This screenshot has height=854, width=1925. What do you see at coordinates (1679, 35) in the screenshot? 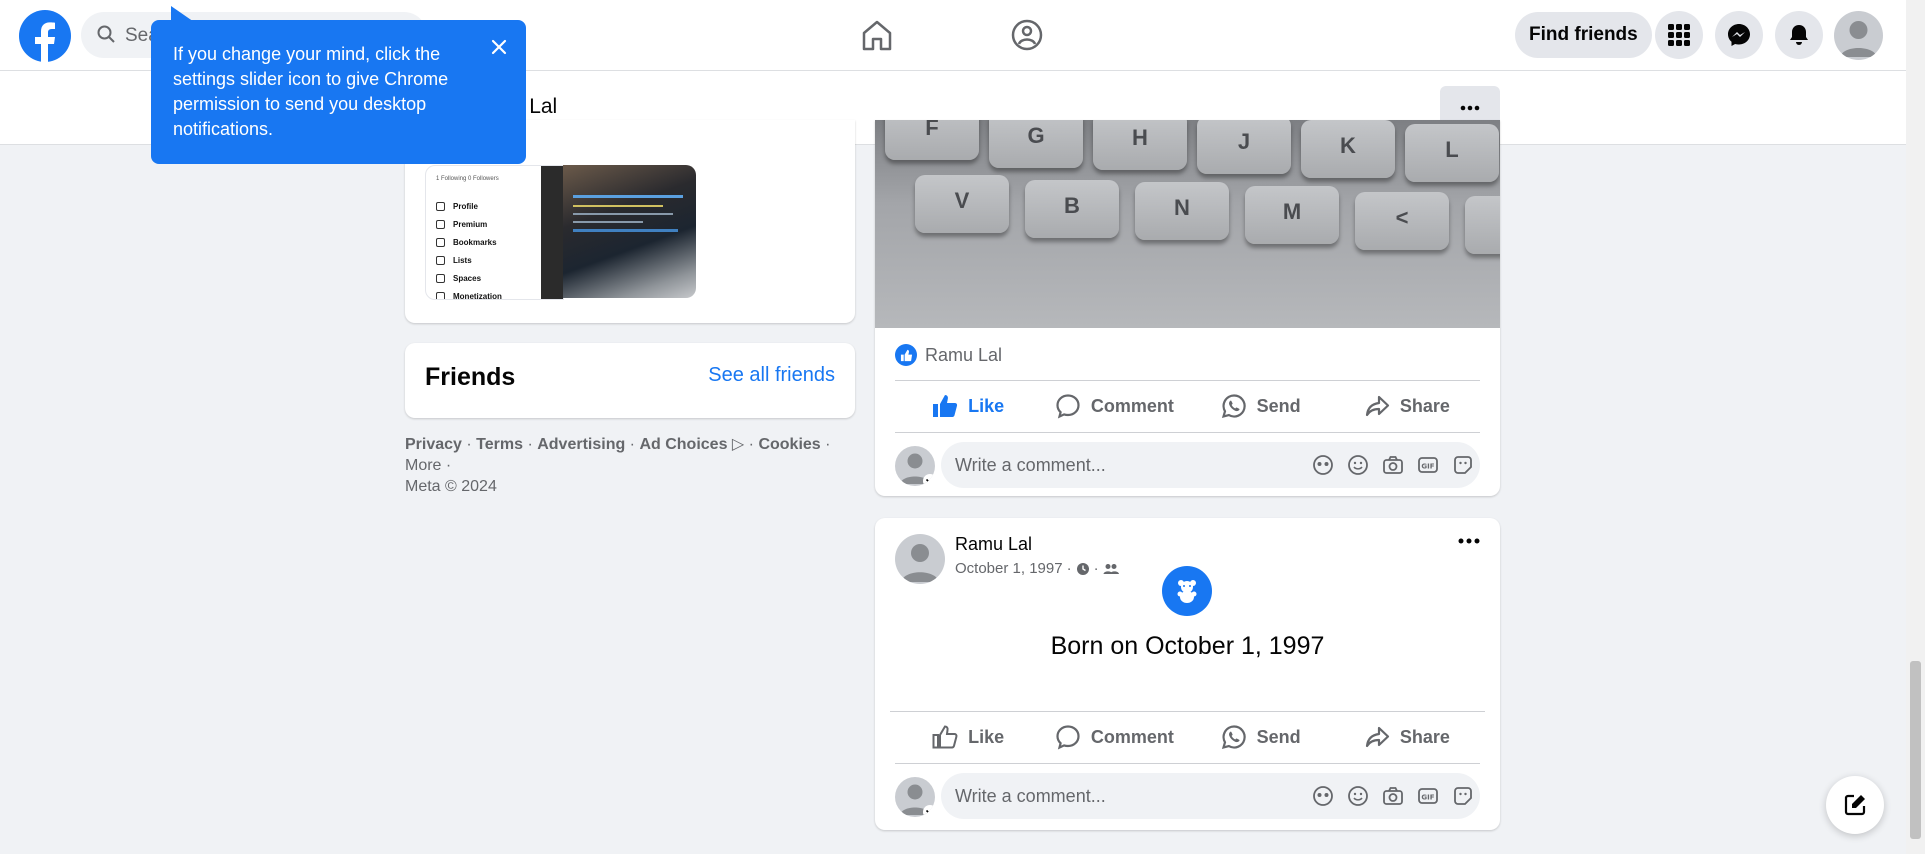
I see `menu-grid-icon` at bounding box center [1679, 35].